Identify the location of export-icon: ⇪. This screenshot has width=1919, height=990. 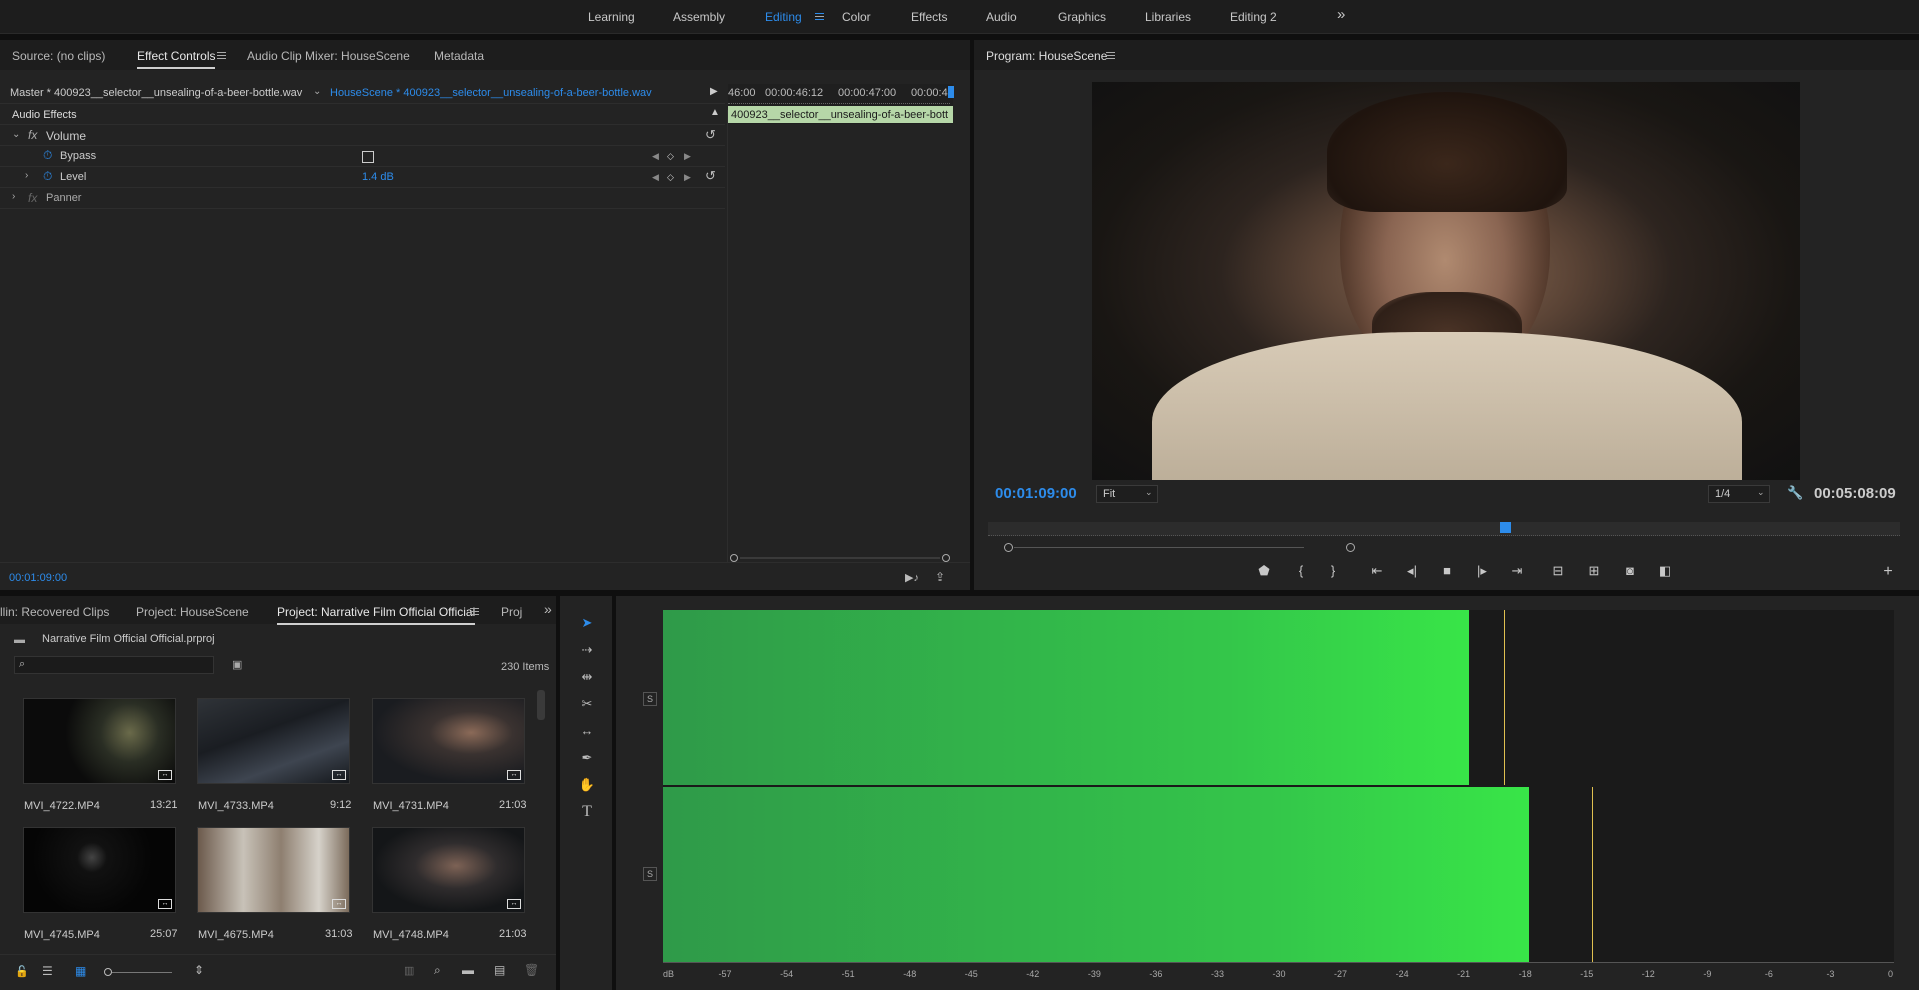
(940, 577).